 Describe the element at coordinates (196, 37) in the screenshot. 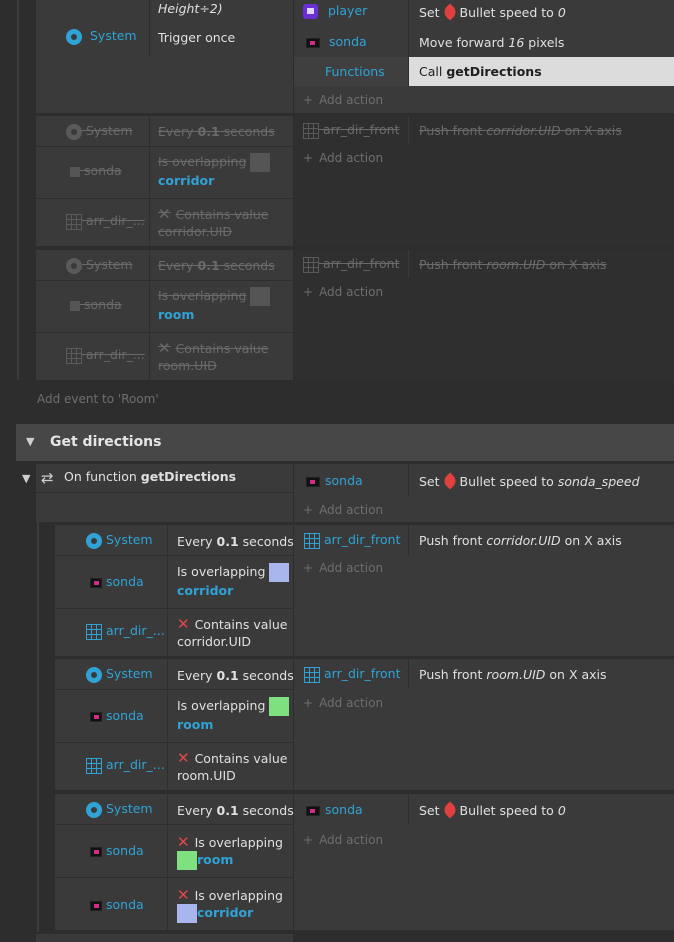

I see `condition-trigger-once: Trigger once` at that location.